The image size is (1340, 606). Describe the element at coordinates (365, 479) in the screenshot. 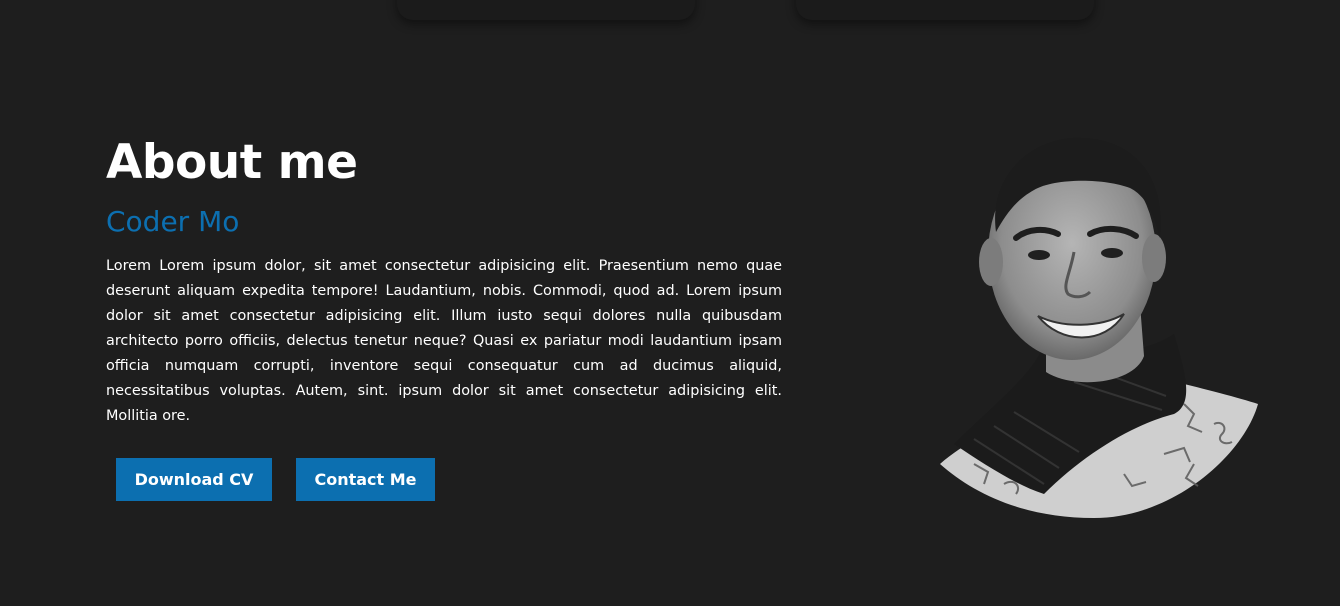

I see `contact-me-button: Contact Me` at that location.